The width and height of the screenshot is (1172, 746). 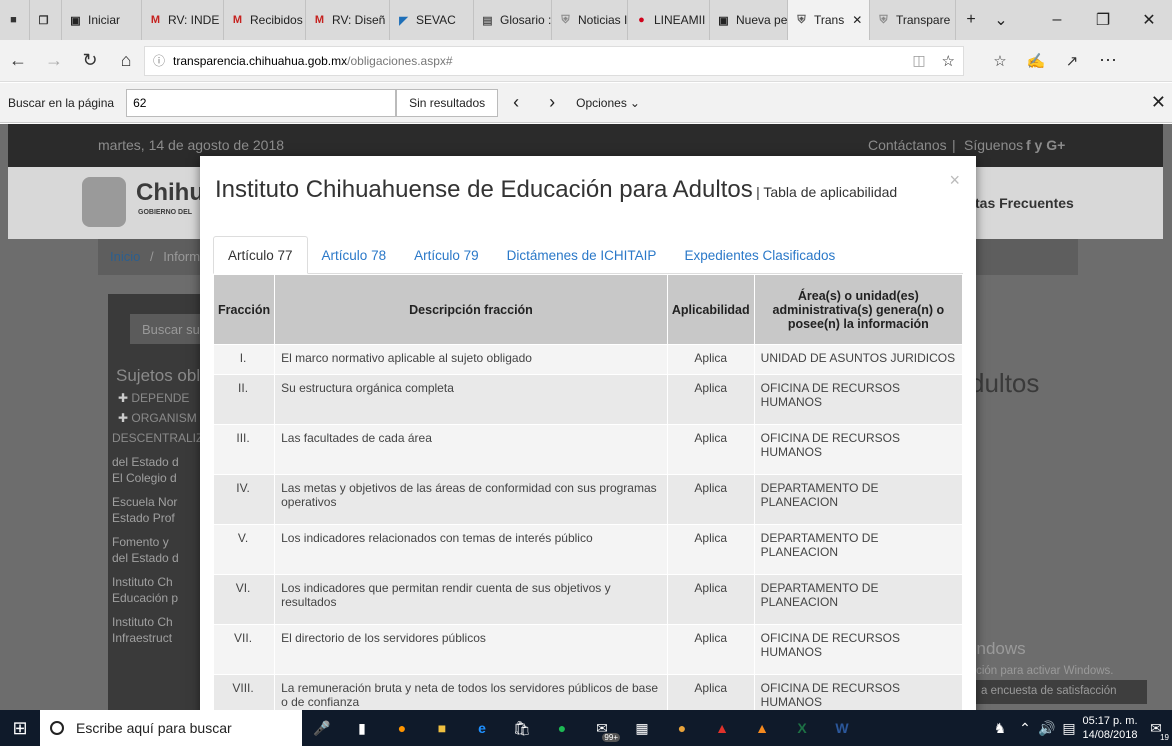 What do you see at coordinates (90, 61) in the screenshot?
I see `refresh-icon: ↻` at bounding box center [90, 61].